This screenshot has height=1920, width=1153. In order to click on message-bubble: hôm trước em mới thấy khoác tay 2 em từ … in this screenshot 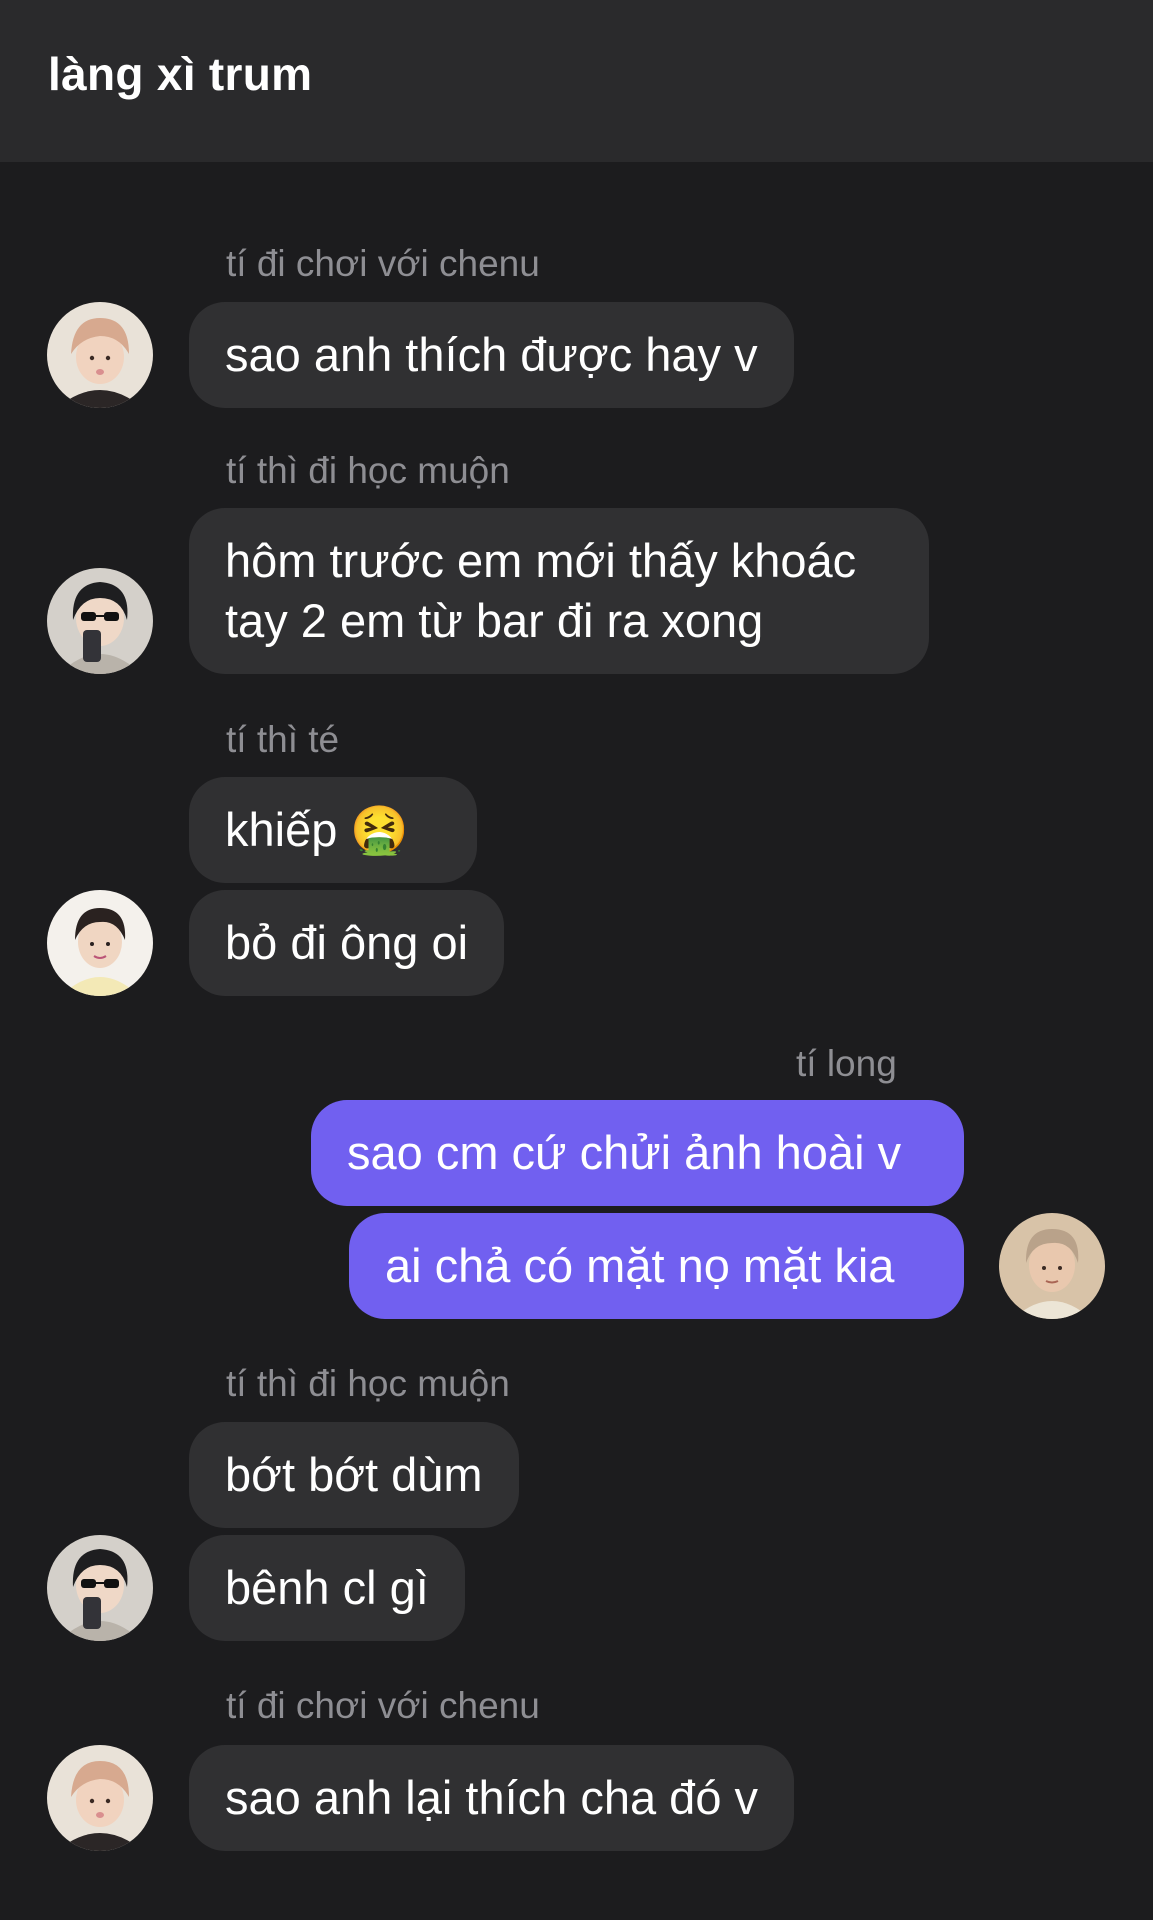, I will do `click(559, 591)`.